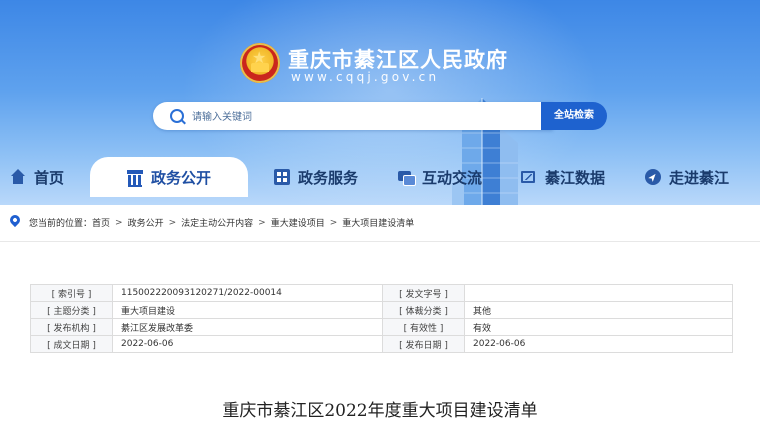 This screenshot has width=760, height=421. What do you see at coordinates (365, 77) in the screenshot?
I see `site-domain: www.cqqj.gov.cn` at bounding box center [365, 77].